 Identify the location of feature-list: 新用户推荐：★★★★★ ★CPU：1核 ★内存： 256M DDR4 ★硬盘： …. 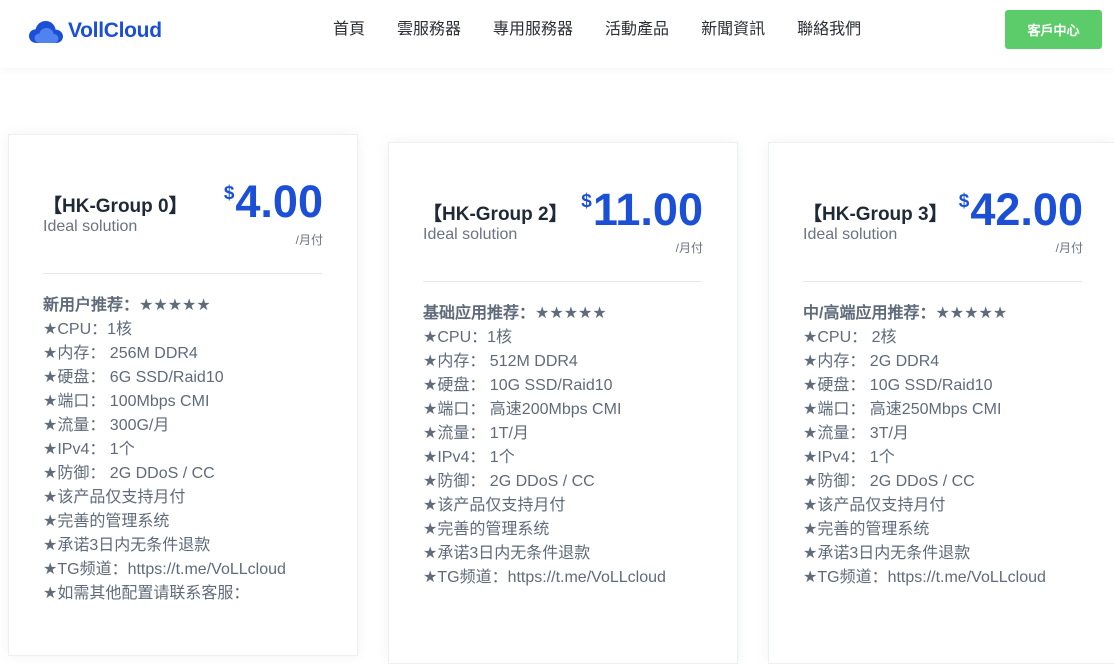
(164, 450).